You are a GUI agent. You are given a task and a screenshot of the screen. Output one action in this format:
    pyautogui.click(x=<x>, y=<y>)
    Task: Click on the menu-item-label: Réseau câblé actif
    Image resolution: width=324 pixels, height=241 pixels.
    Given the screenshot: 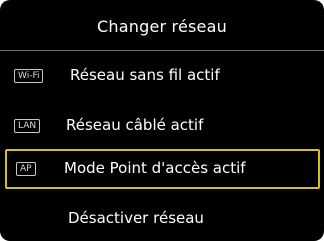 What is the action you would take?
    pyautogui.click(x=135, y=125)
    